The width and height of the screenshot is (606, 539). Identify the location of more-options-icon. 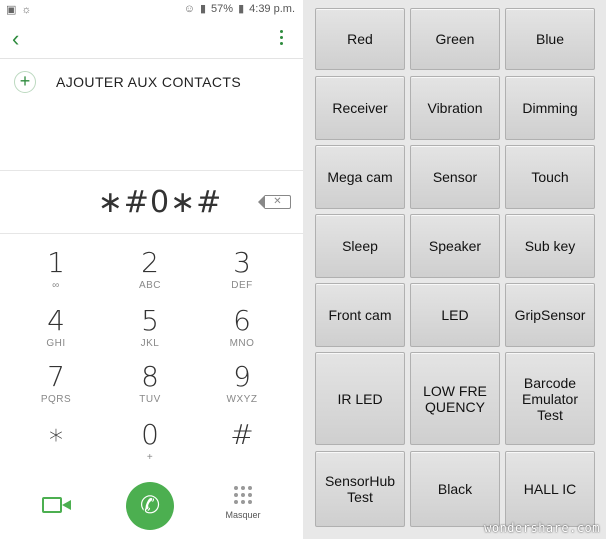
(281, 41).